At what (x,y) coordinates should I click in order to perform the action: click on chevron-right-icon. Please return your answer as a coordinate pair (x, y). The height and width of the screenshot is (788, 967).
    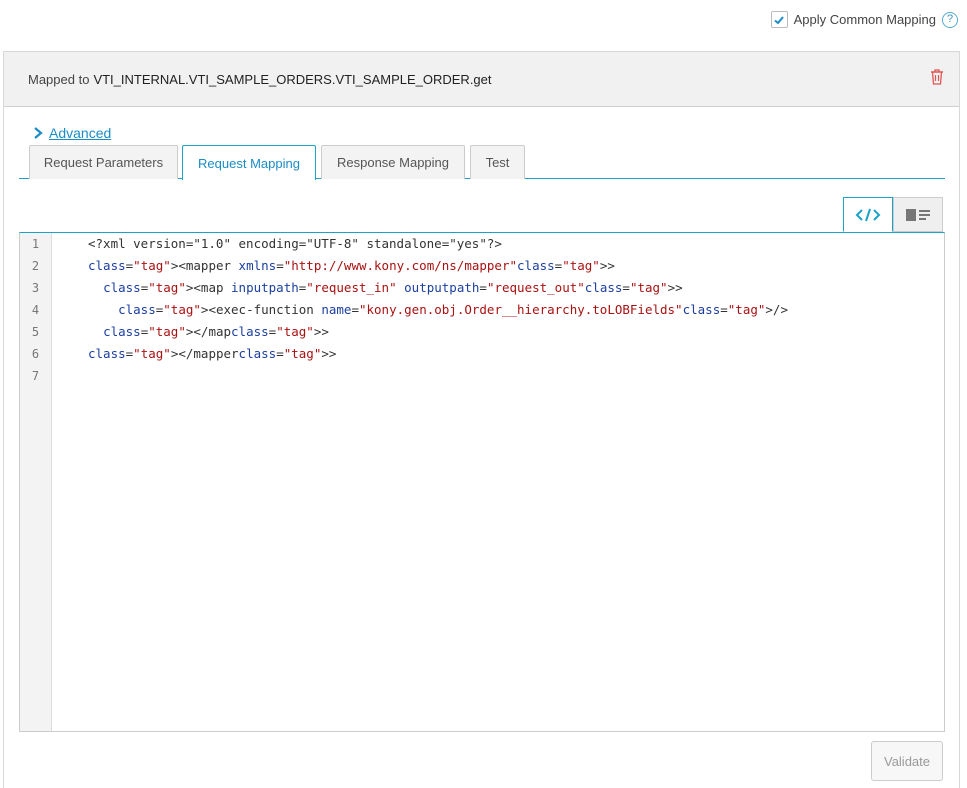
    Looking at the image, I should click on (38, 133).